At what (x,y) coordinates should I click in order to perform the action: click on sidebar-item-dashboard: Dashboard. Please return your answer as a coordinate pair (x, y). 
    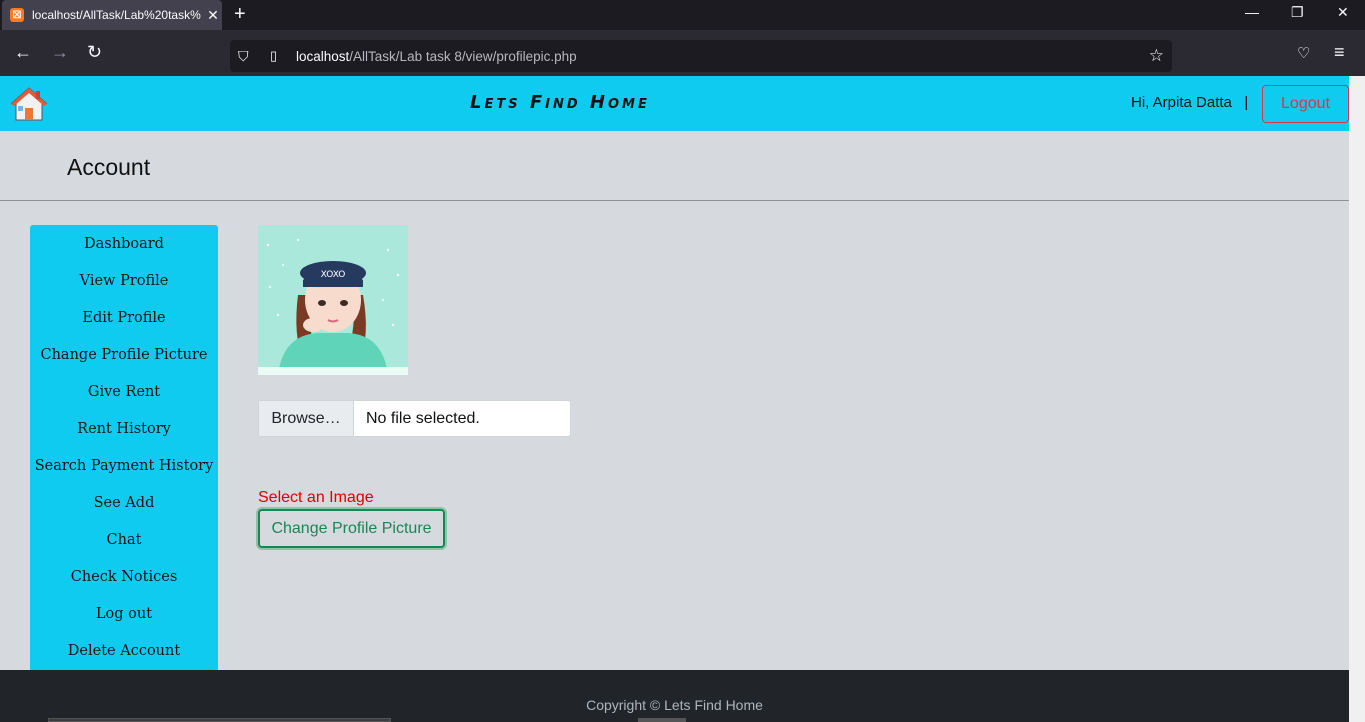
    Looking at the image, I should click on (124, 244).